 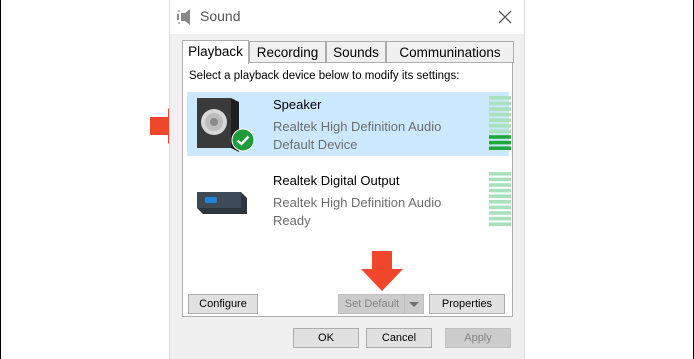 What do you see at coordinates (356, 52) in the screenshot?
I see `tab-sounds: Sounds` at bounding box center [356, 52].